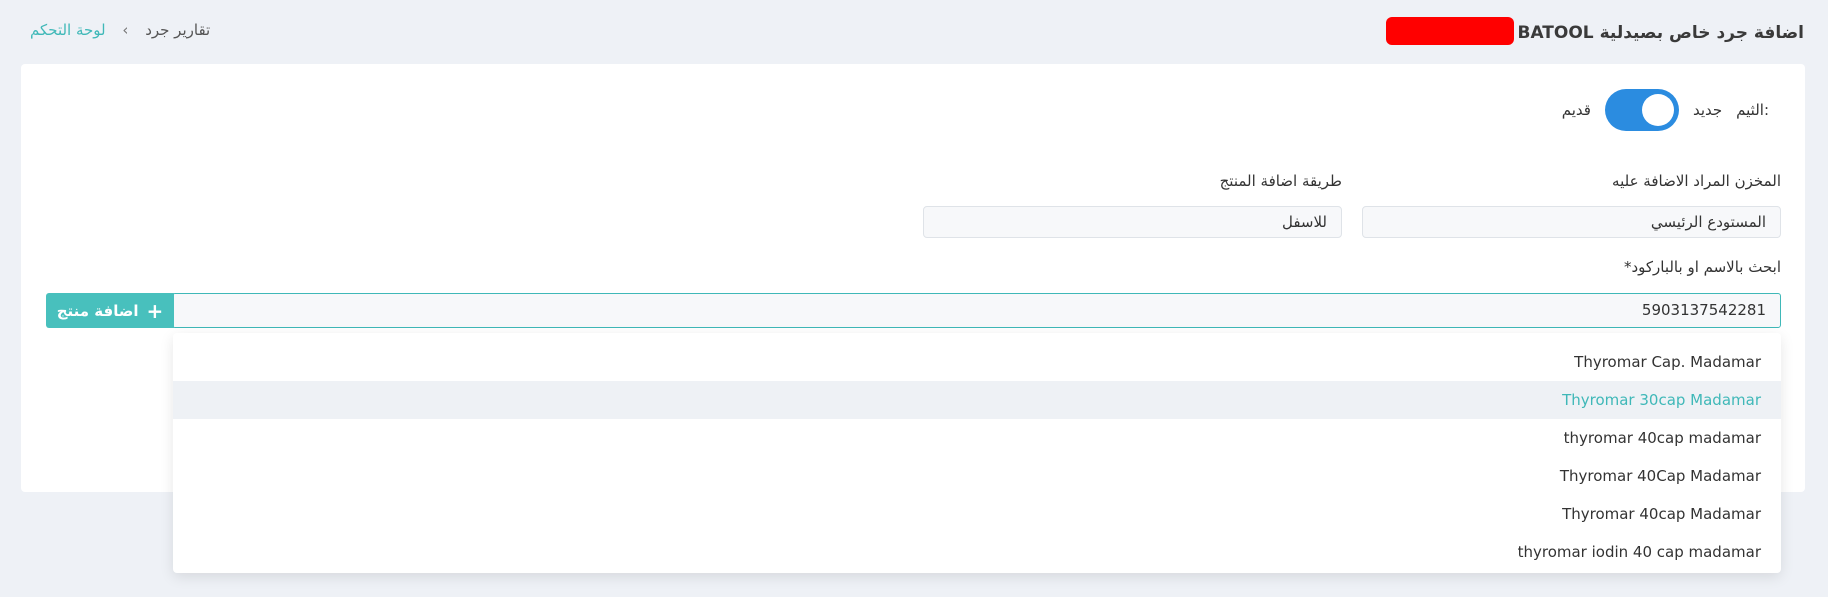 This screenshot has width=1828, height=597. I want to click on dropdown-item: thyromar iodin 40 cap madamar, so click(977, 552).